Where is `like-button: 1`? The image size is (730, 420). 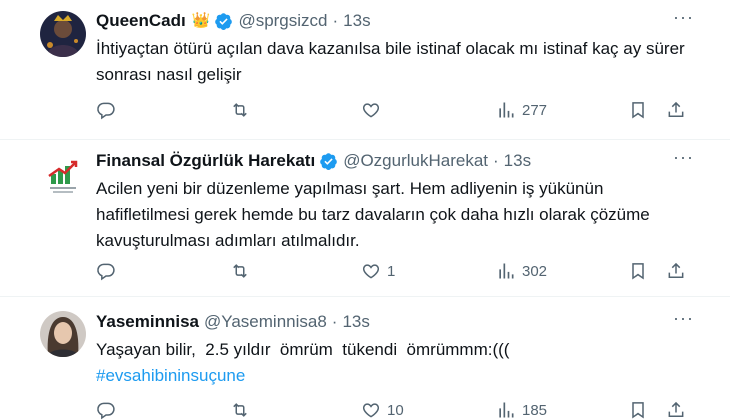 like-button: 1 is located at coordinates (378, 271).